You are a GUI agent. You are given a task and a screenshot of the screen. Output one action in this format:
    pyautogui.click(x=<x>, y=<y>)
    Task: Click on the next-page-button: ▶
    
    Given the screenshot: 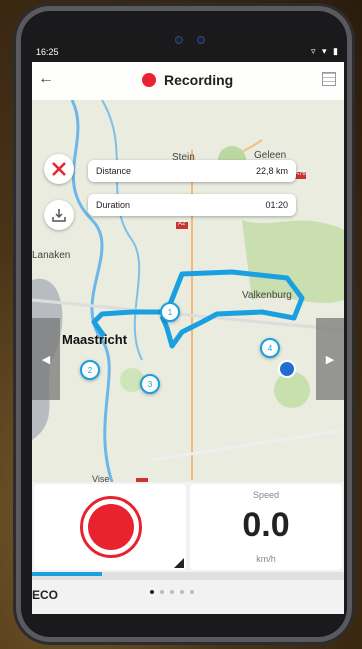 What is the action you would take?
    pyautogui.click(x=330, y=359)
    